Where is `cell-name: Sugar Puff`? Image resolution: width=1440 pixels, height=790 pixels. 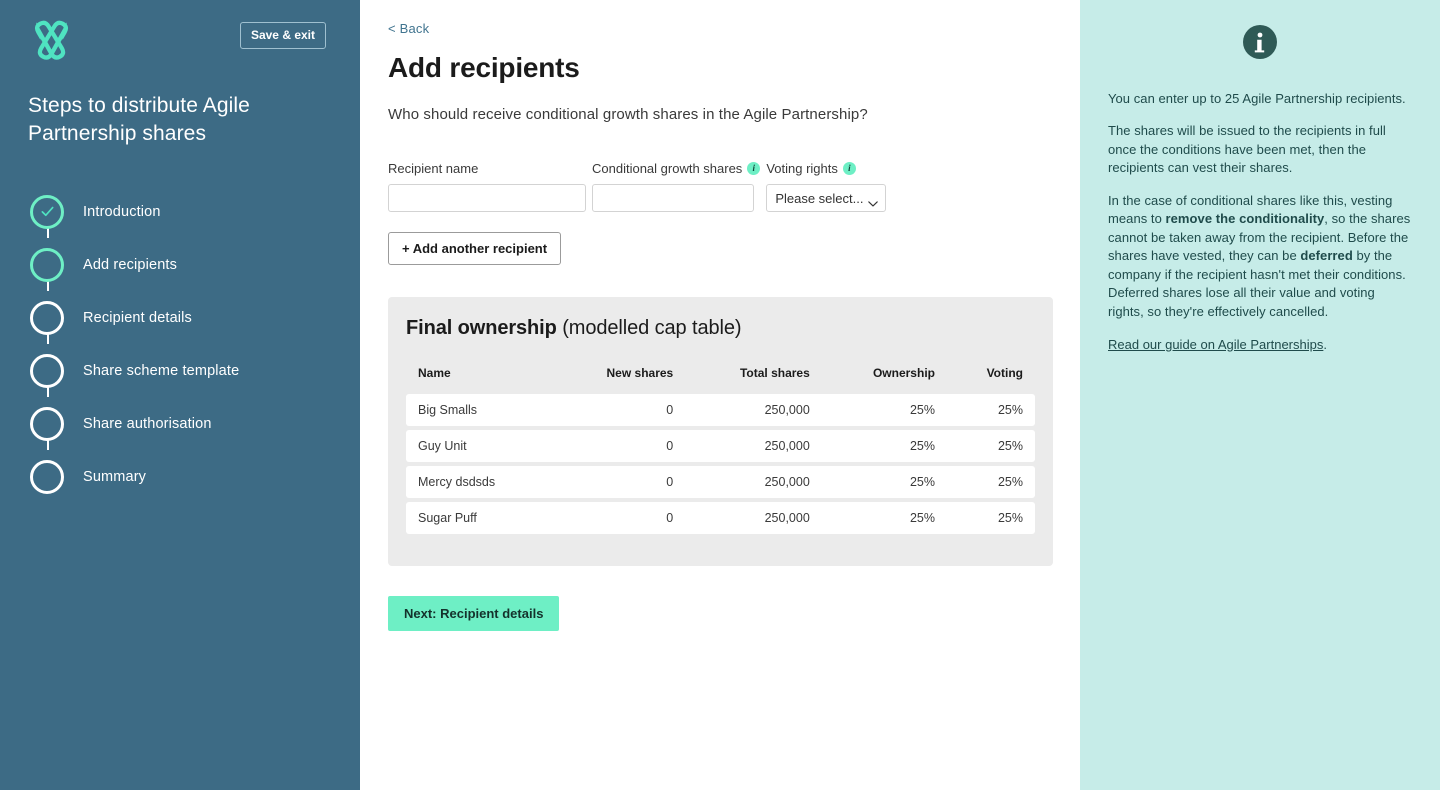
cell-name: Sugar Puff is located at coordinates (480, 518).